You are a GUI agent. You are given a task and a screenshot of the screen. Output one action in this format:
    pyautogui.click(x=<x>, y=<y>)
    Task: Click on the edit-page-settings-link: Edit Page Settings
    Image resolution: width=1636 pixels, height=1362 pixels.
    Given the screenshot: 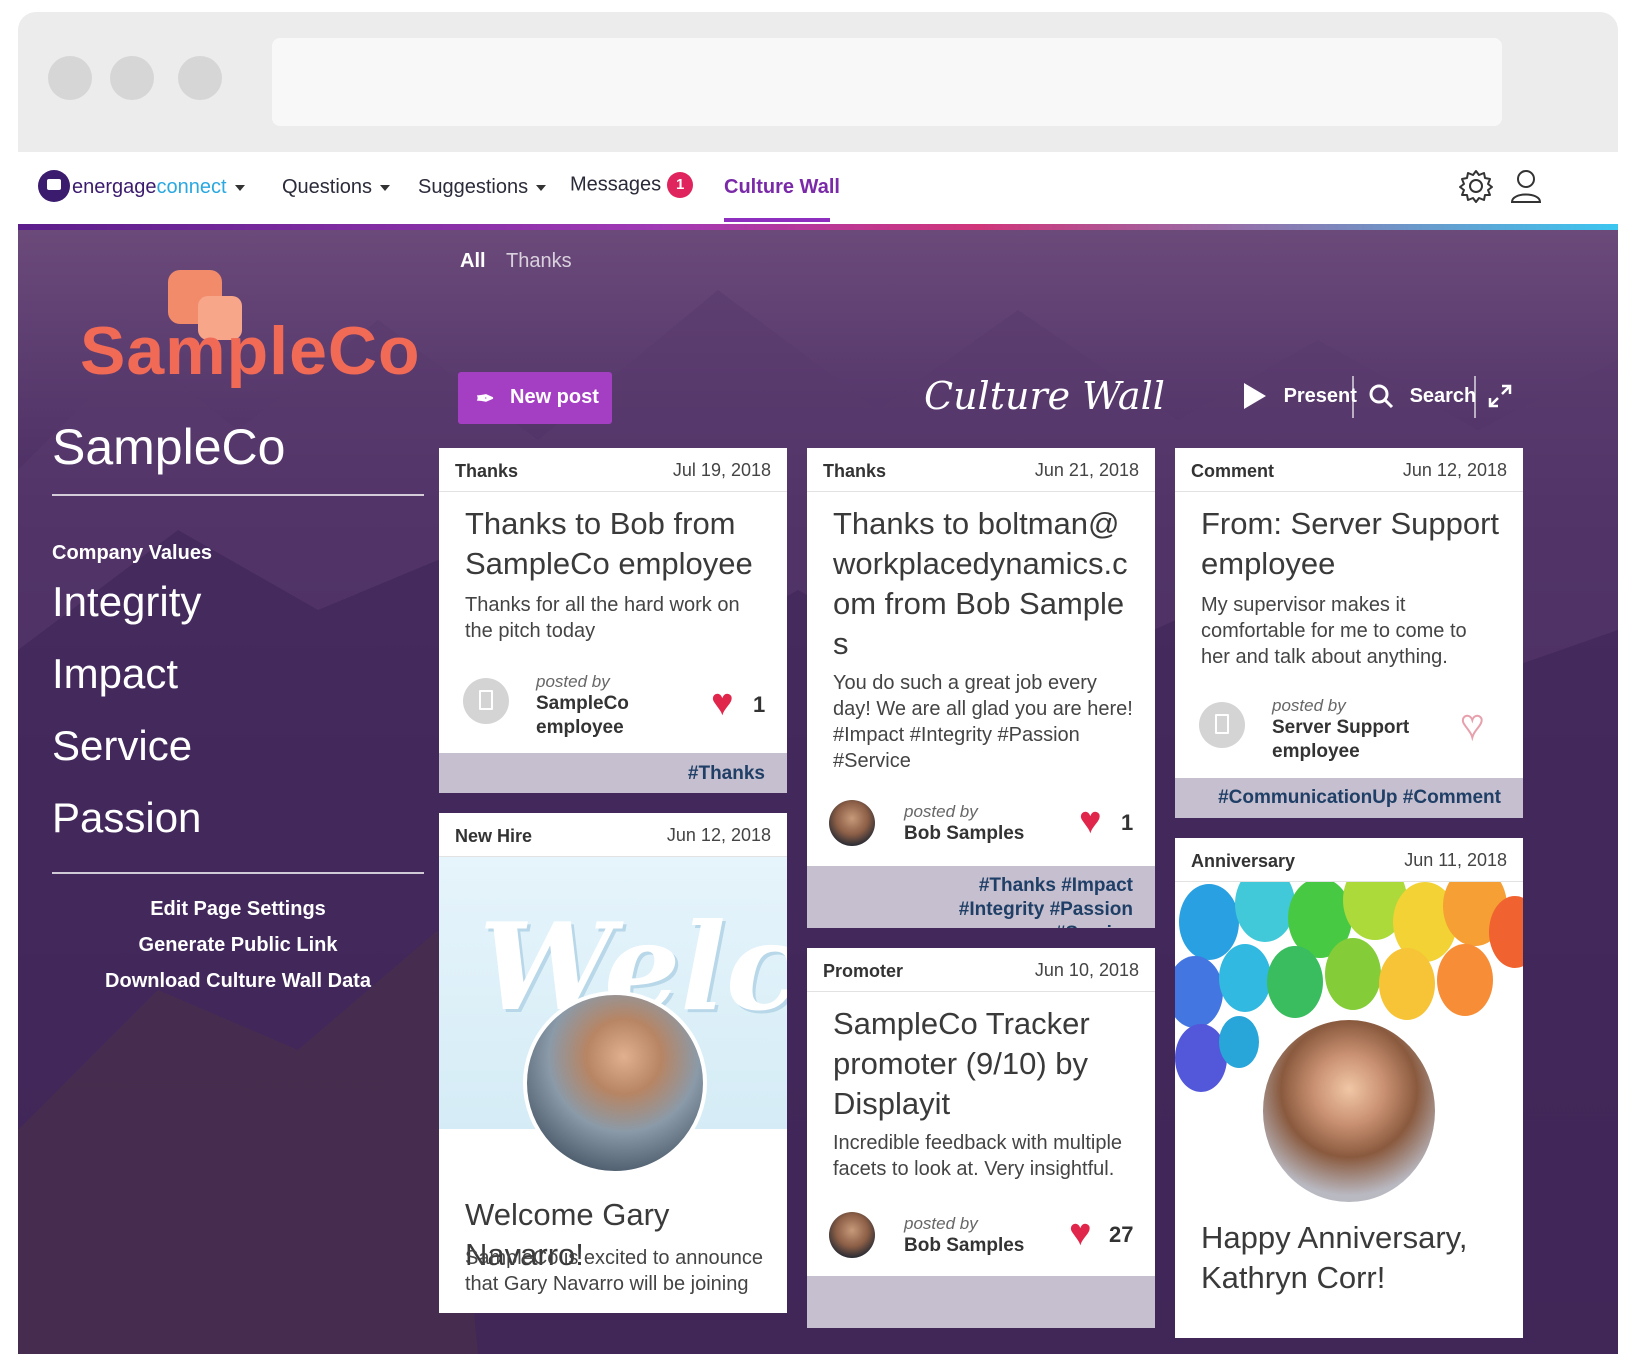 What is the action you would take?
    pyautogui.click(x=238, y=909)
    